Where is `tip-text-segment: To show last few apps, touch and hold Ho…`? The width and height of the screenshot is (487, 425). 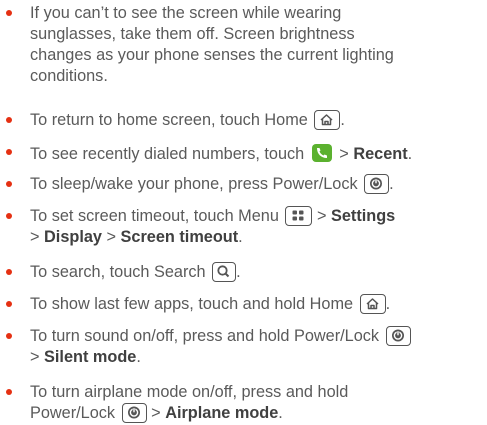 tip-text-segment: To show last few apps, touch and hold Ho… is located at coordinates (192, 304).